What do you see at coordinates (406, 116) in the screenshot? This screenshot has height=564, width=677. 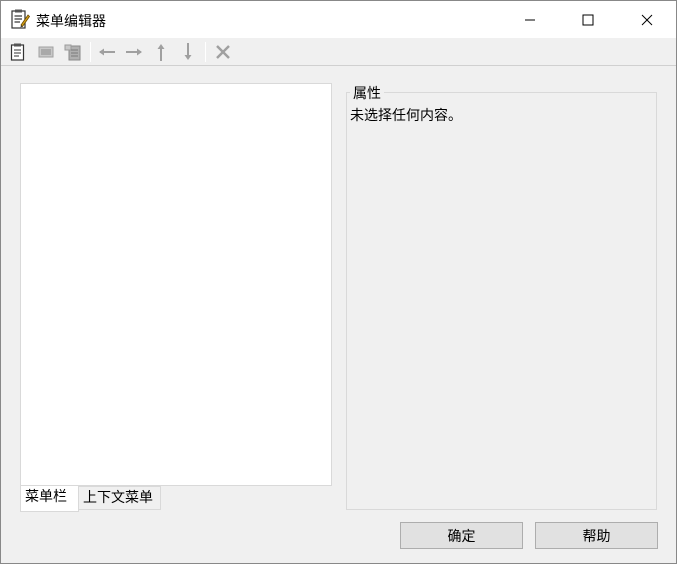 I see `properties-empty-message: 未选择任何内容。` at bounding box center [406, 116].